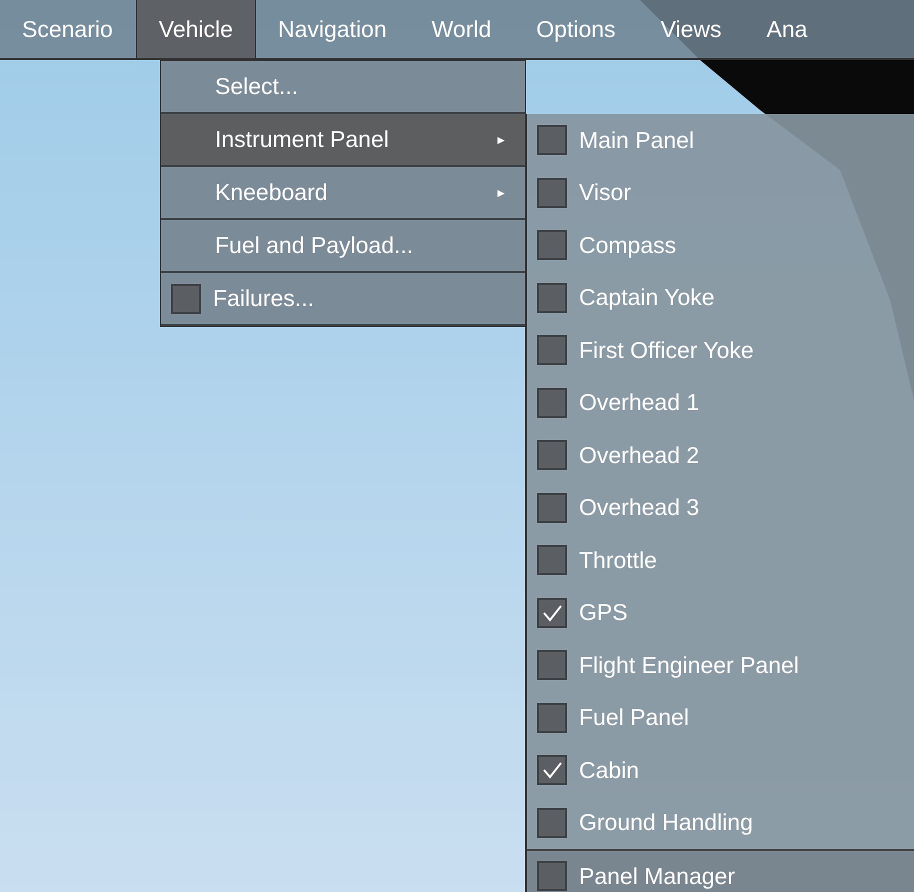 Image resolution: width=914 pixels, height=892 pixels. What do you see at coordinates (634, 718) in the screenshot?
I see `menu-item: Fuel Panel` at bounding box center [634, 718].